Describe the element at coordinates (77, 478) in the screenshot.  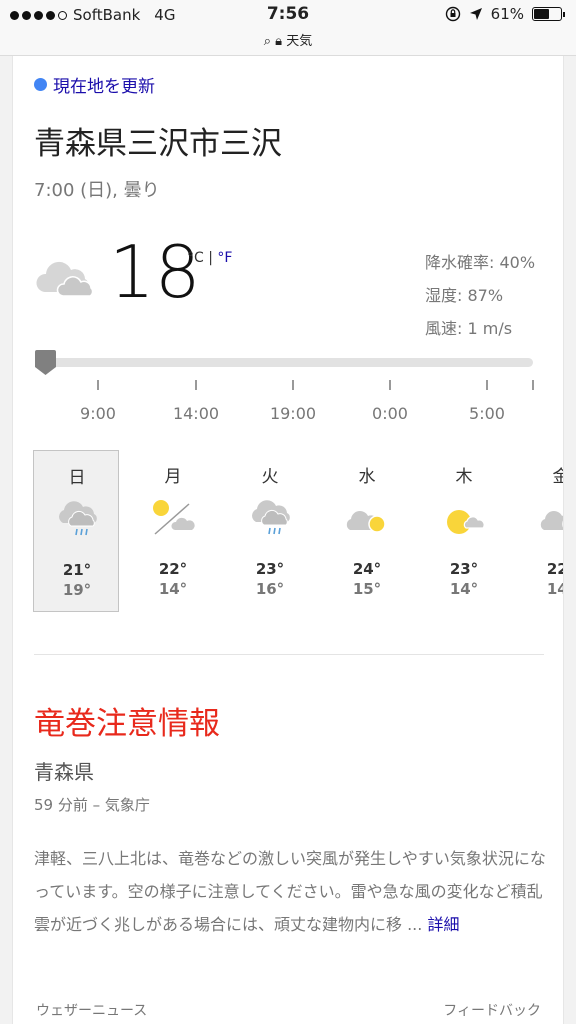
I see `day-name: 日` at that location.